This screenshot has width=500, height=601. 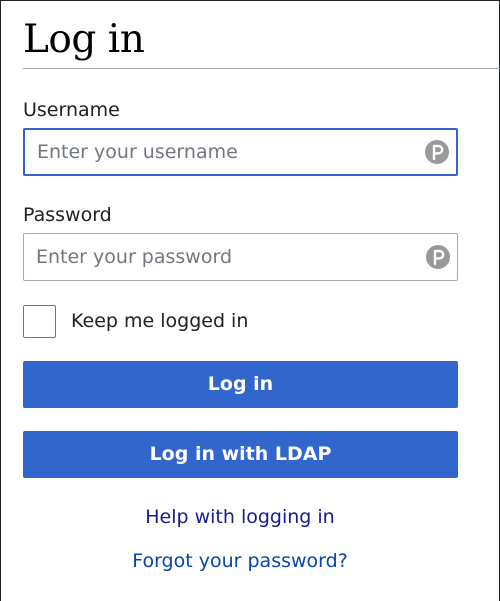 I want to click on forgot-password-link: Forgot your password?, so click(x=240, y=561).